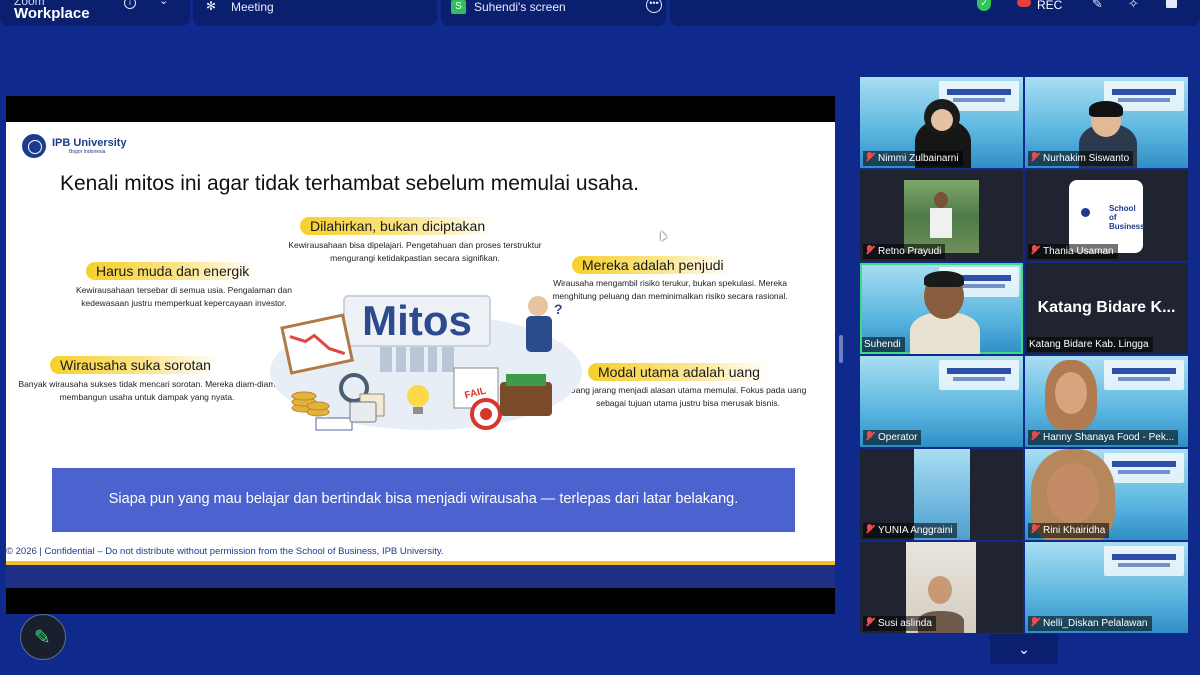 The image size is (1200, 675). Describe the element at coordinates (1090, 344) in the screenshot. I see `participant-name: Katang Bidare Kab. Lingga` at that location.